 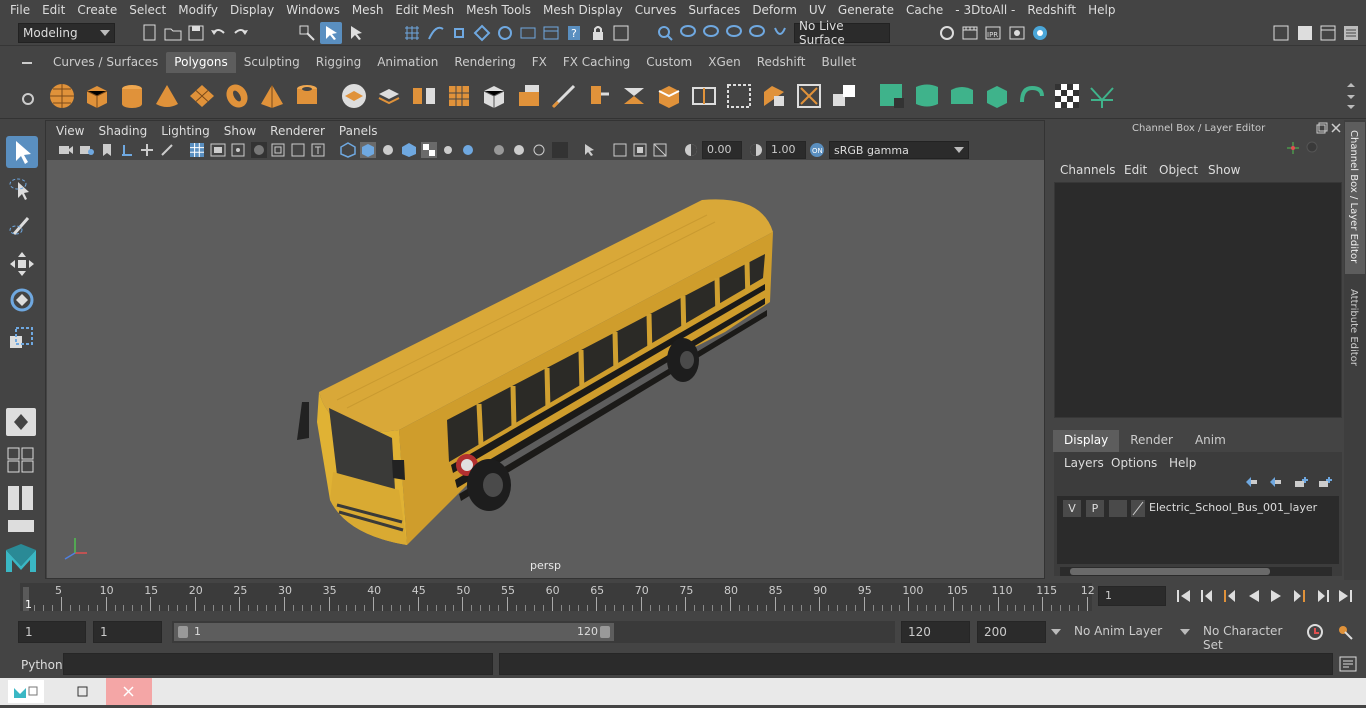 I want to click on tab-render-layers: Render, so click(x=1151, y=441).